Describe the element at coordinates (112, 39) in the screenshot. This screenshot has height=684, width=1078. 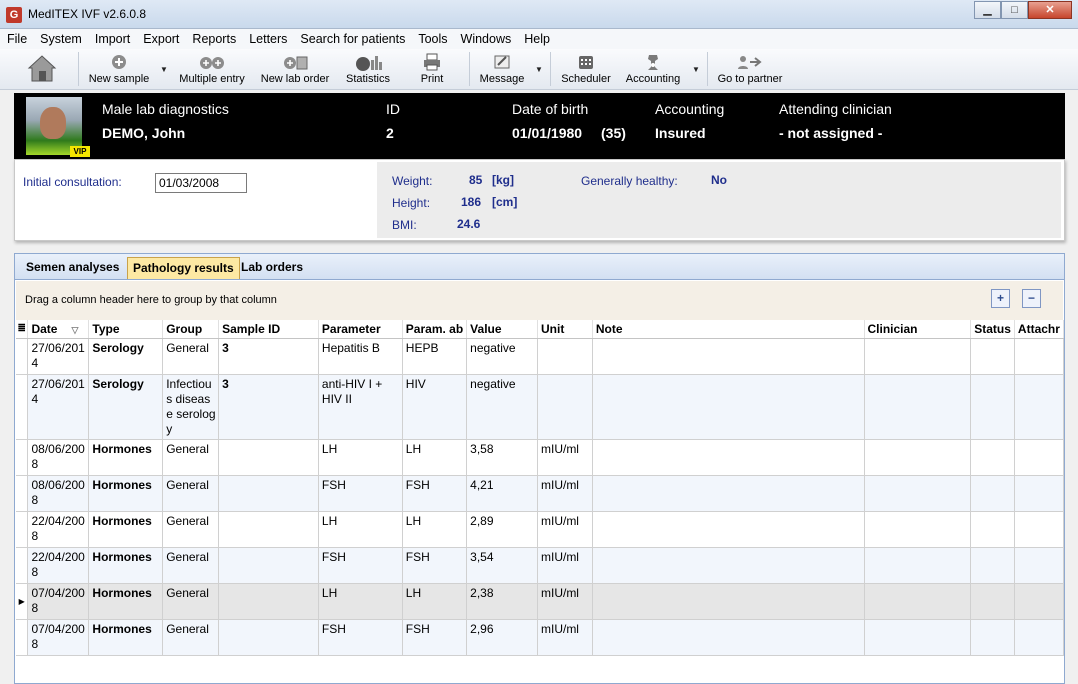
I see `menu-import: Import` at that location.